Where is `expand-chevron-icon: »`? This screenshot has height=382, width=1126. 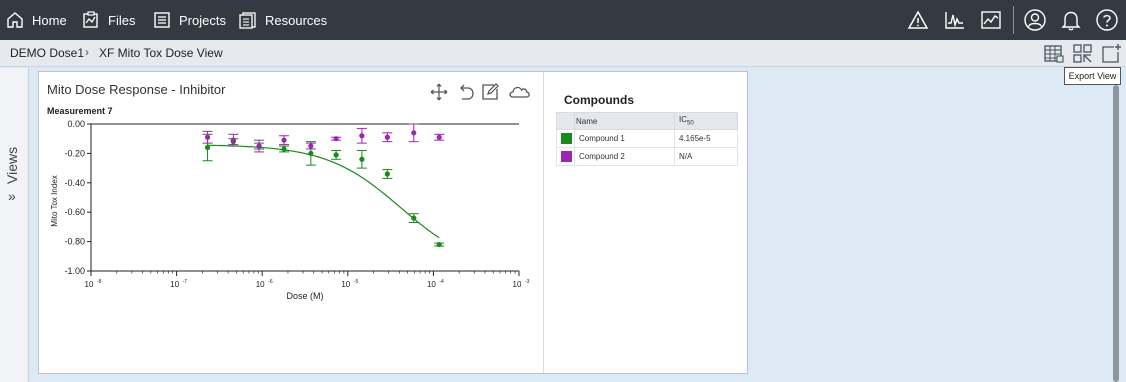
expand-chevron-icon: » is located at coordinates (12, 196).